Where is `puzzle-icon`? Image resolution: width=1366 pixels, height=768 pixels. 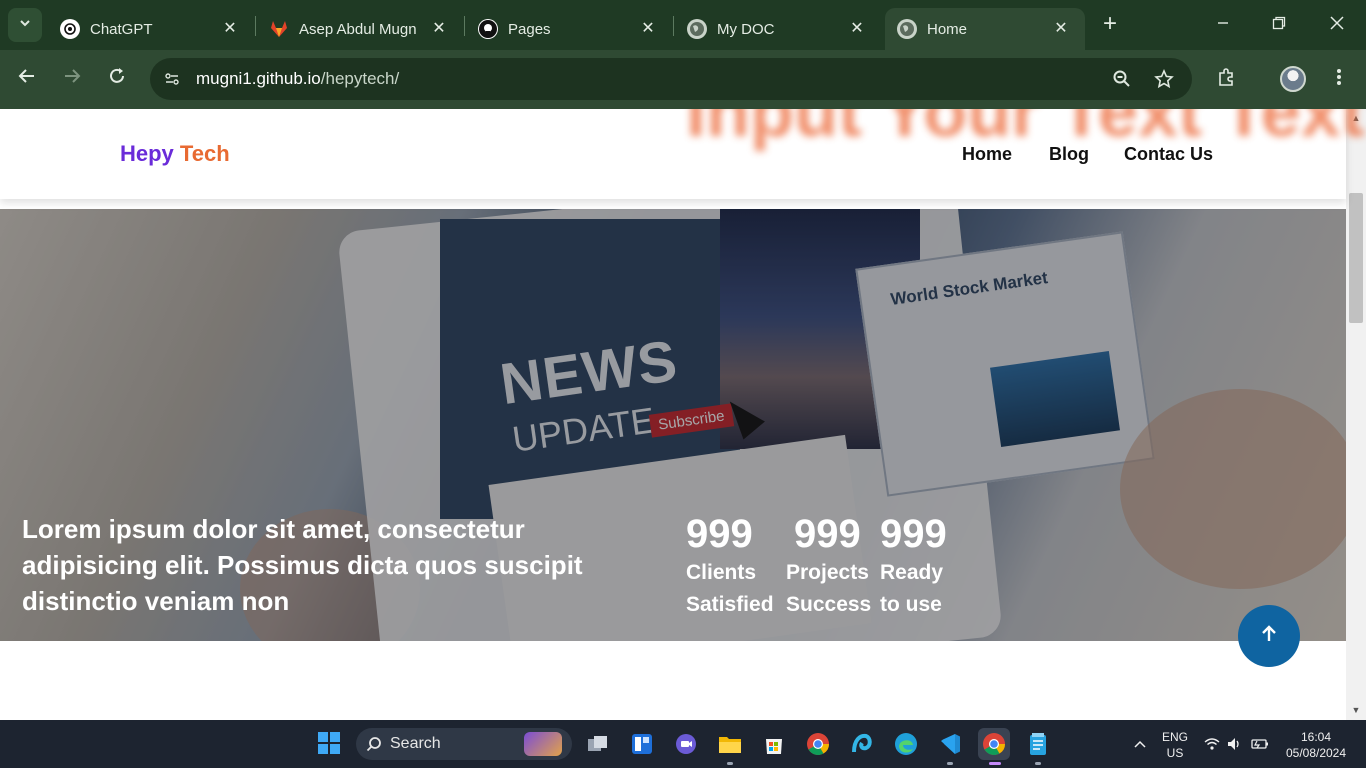
puzzle-icon is located at coordinates (1227, 79).